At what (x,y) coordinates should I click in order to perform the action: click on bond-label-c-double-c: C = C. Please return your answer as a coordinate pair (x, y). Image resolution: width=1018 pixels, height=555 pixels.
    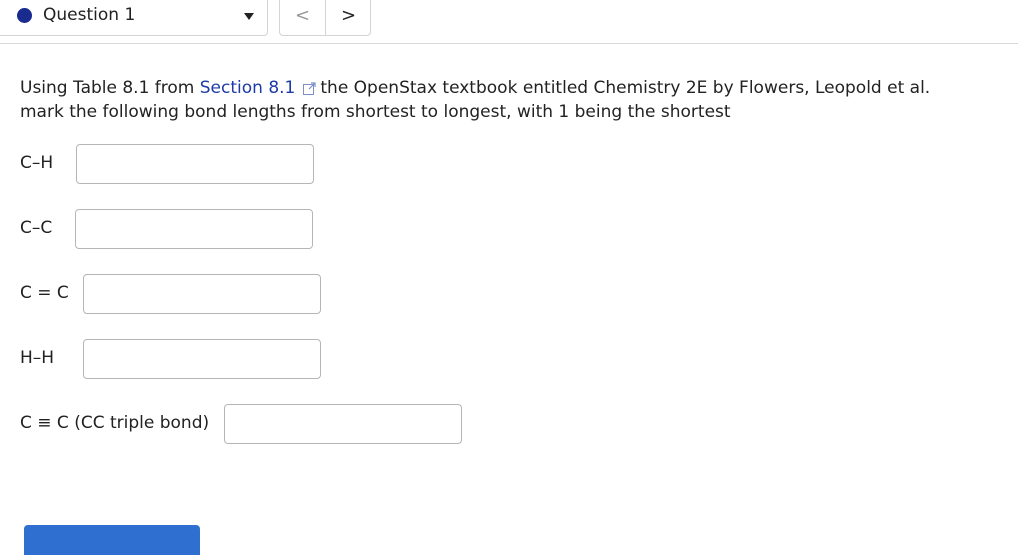
    Looking at the image, I should click on (44, 293).